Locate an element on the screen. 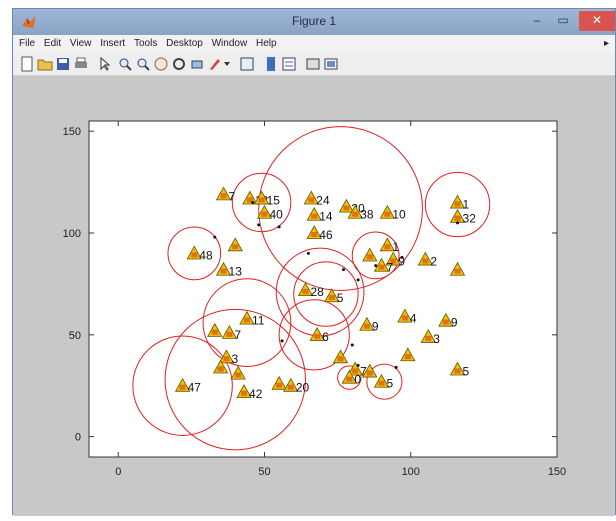 This screenshot has height=521, width=616. node-label: 4 is located at coordinates (413, 318).